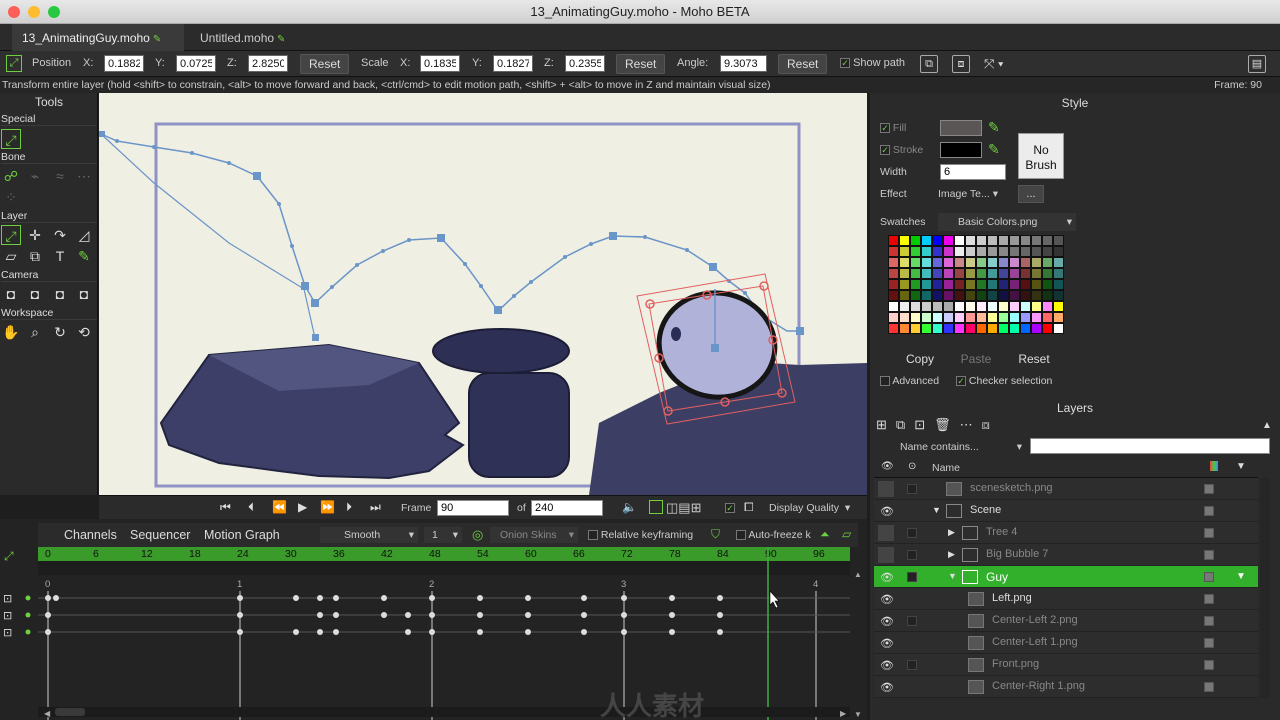  Describe the element at coordinates (858, 714) in the screenshot. I see `scroll-down-icon: ▼` at that location.